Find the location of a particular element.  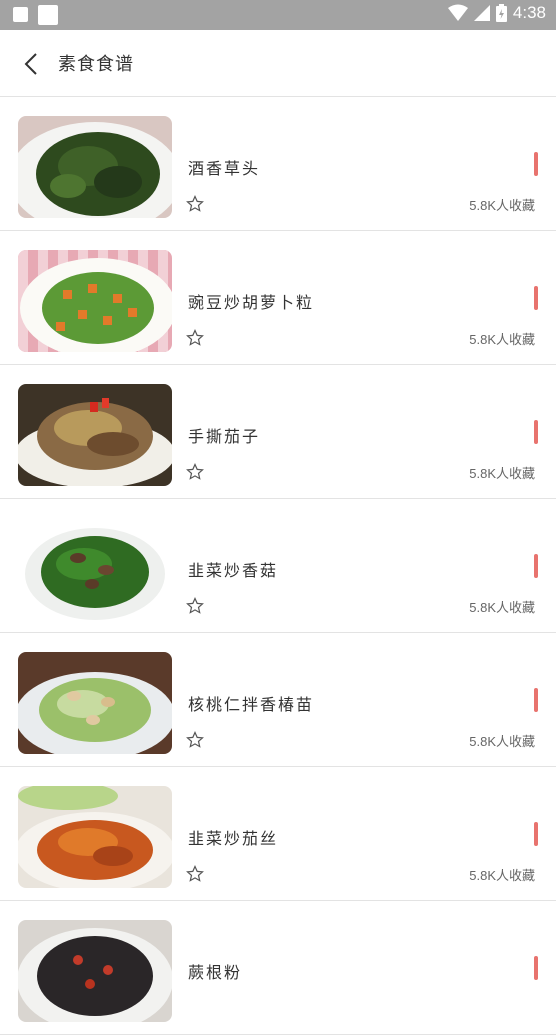

back-arrow-icon is located at coordinates (32, 64).